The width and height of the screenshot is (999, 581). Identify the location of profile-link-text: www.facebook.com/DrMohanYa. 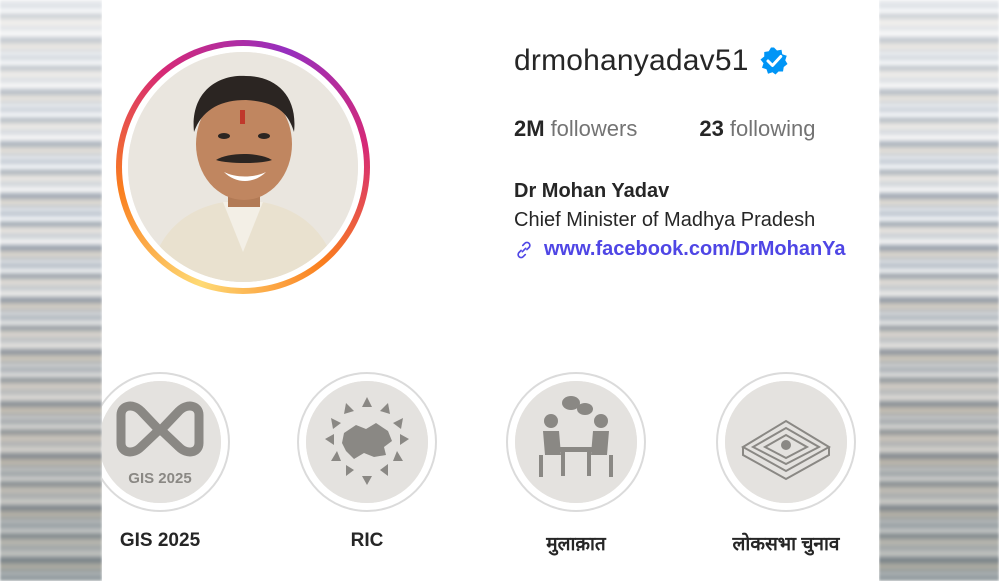
(695, 249).